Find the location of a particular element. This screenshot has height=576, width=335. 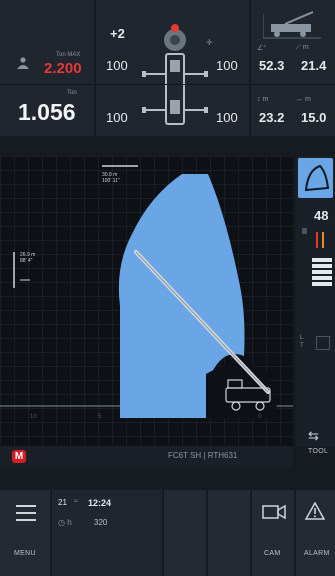

height-icon: ↕ m is located at coordinates (263, 99).